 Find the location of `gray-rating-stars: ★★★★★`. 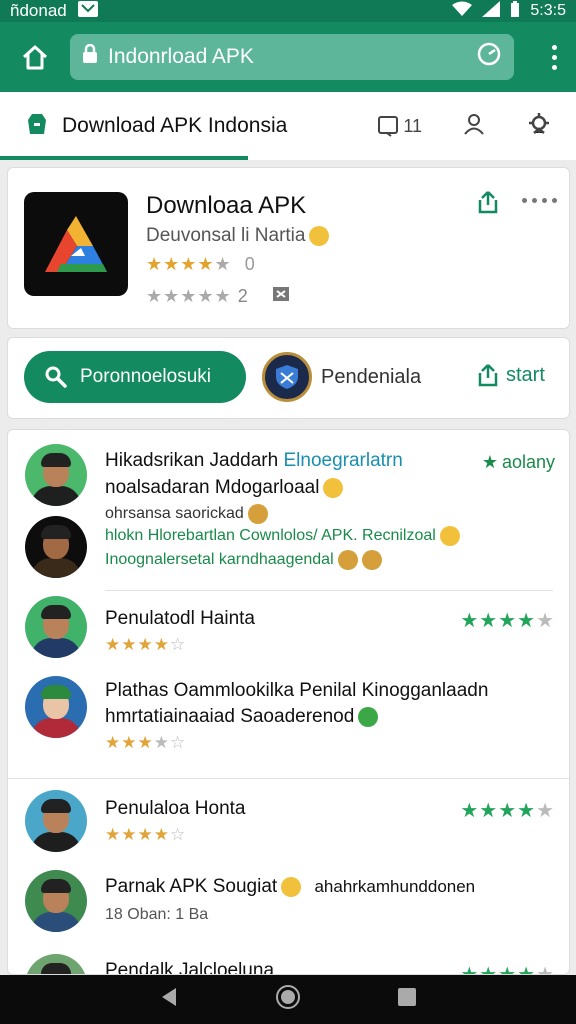

gray-rating-stars: ★★★★★ is located at coordinates (189, 296).